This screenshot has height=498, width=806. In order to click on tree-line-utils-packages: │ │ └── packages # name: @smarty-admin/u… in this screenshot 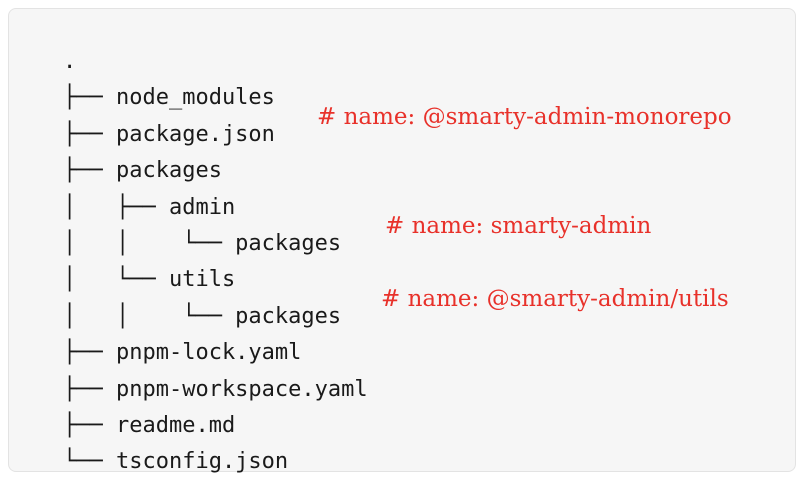, I will do `click(384, 305)`.